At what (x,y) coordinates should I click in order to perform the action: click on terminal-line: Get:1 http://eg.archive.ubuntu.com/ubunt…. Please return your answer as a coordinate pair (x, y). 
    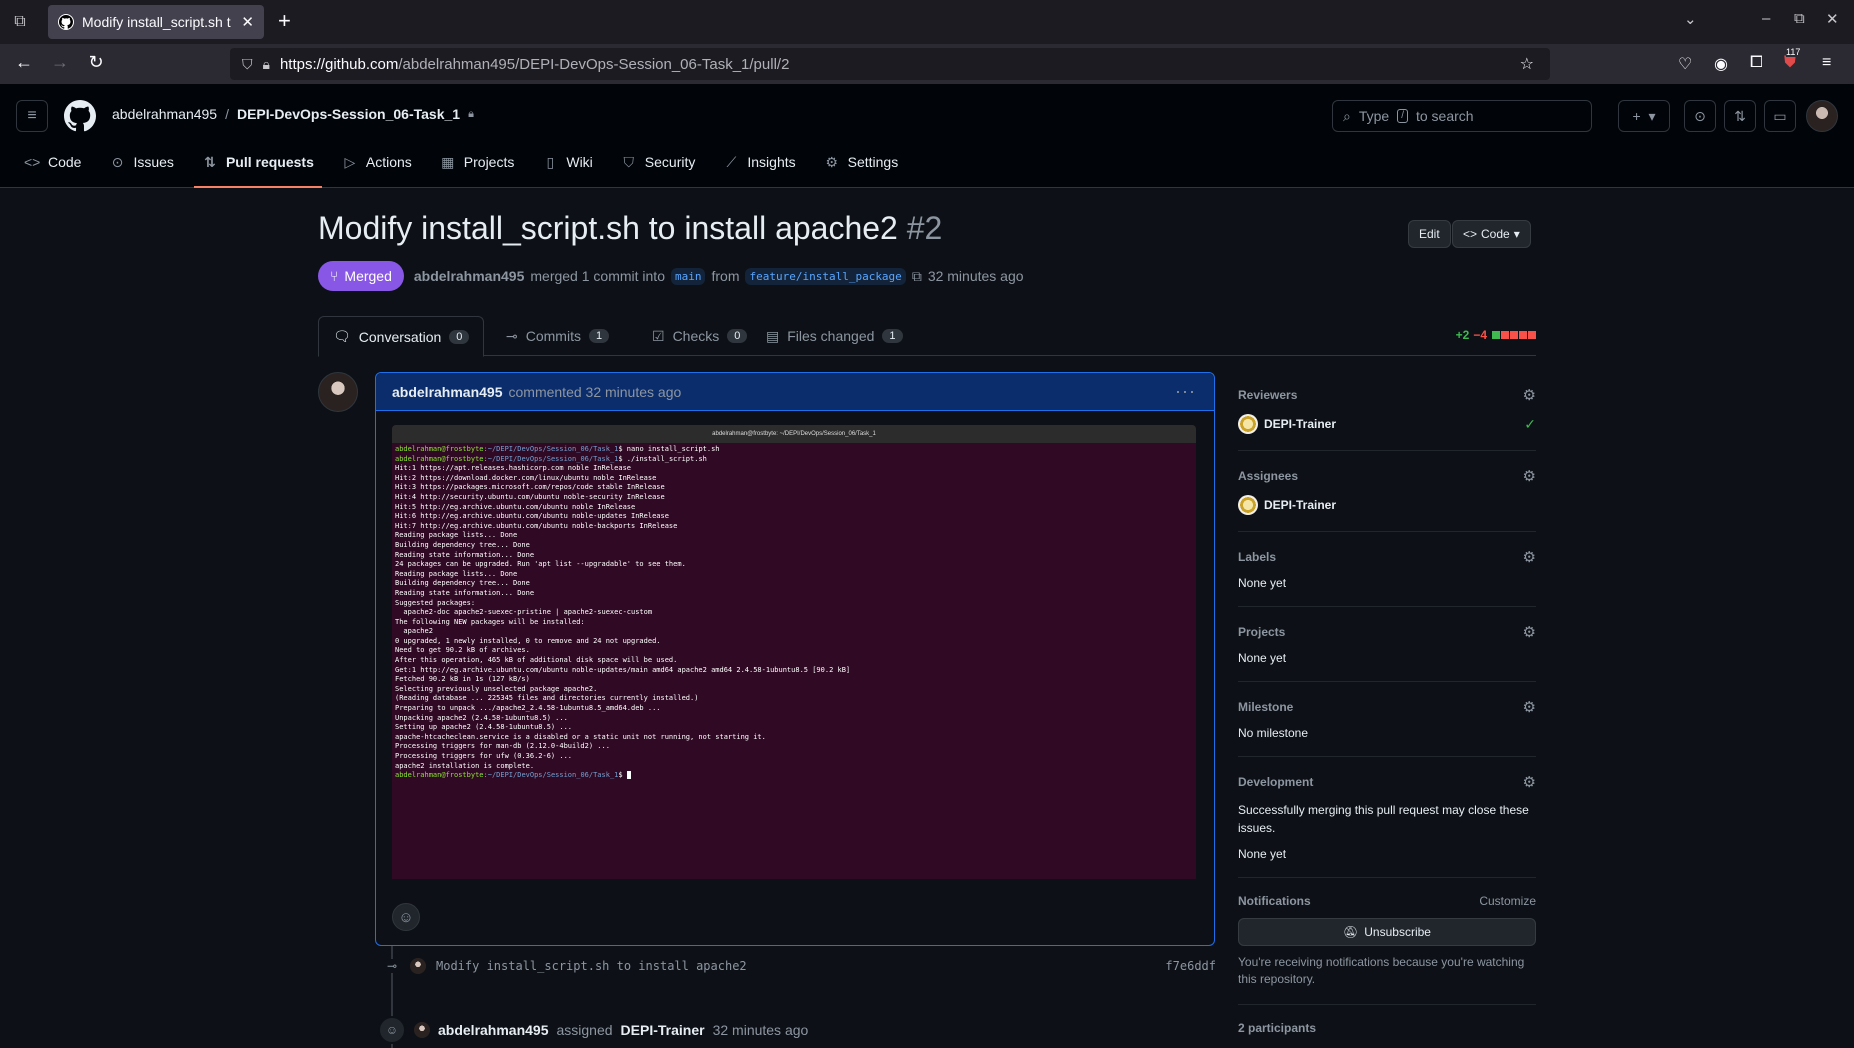
    Looking at the image, I should click on (623, 669).